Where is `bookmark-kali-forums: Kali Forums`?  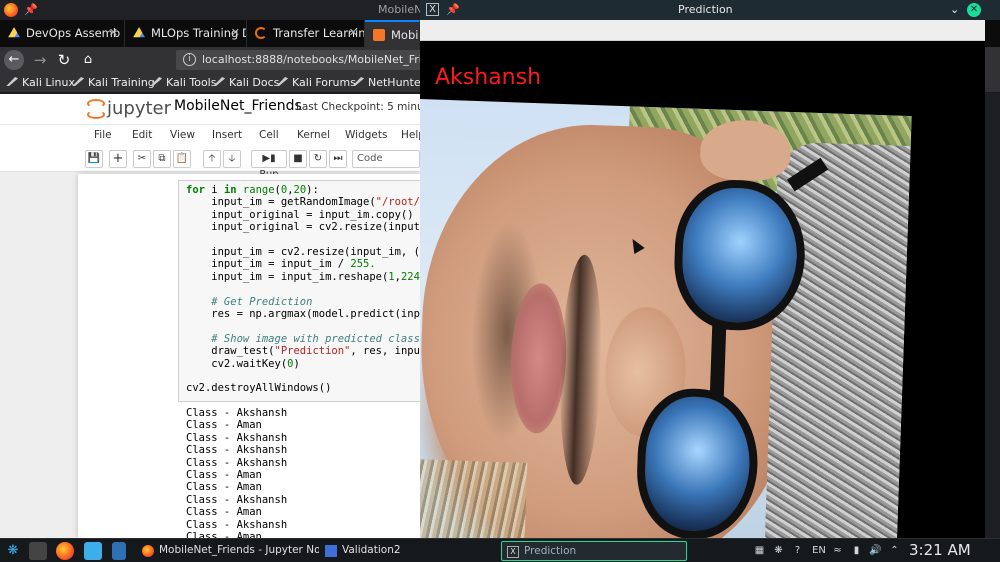 bookmark-kali-forums: Kali Forums is located at coordinates (317, 82).